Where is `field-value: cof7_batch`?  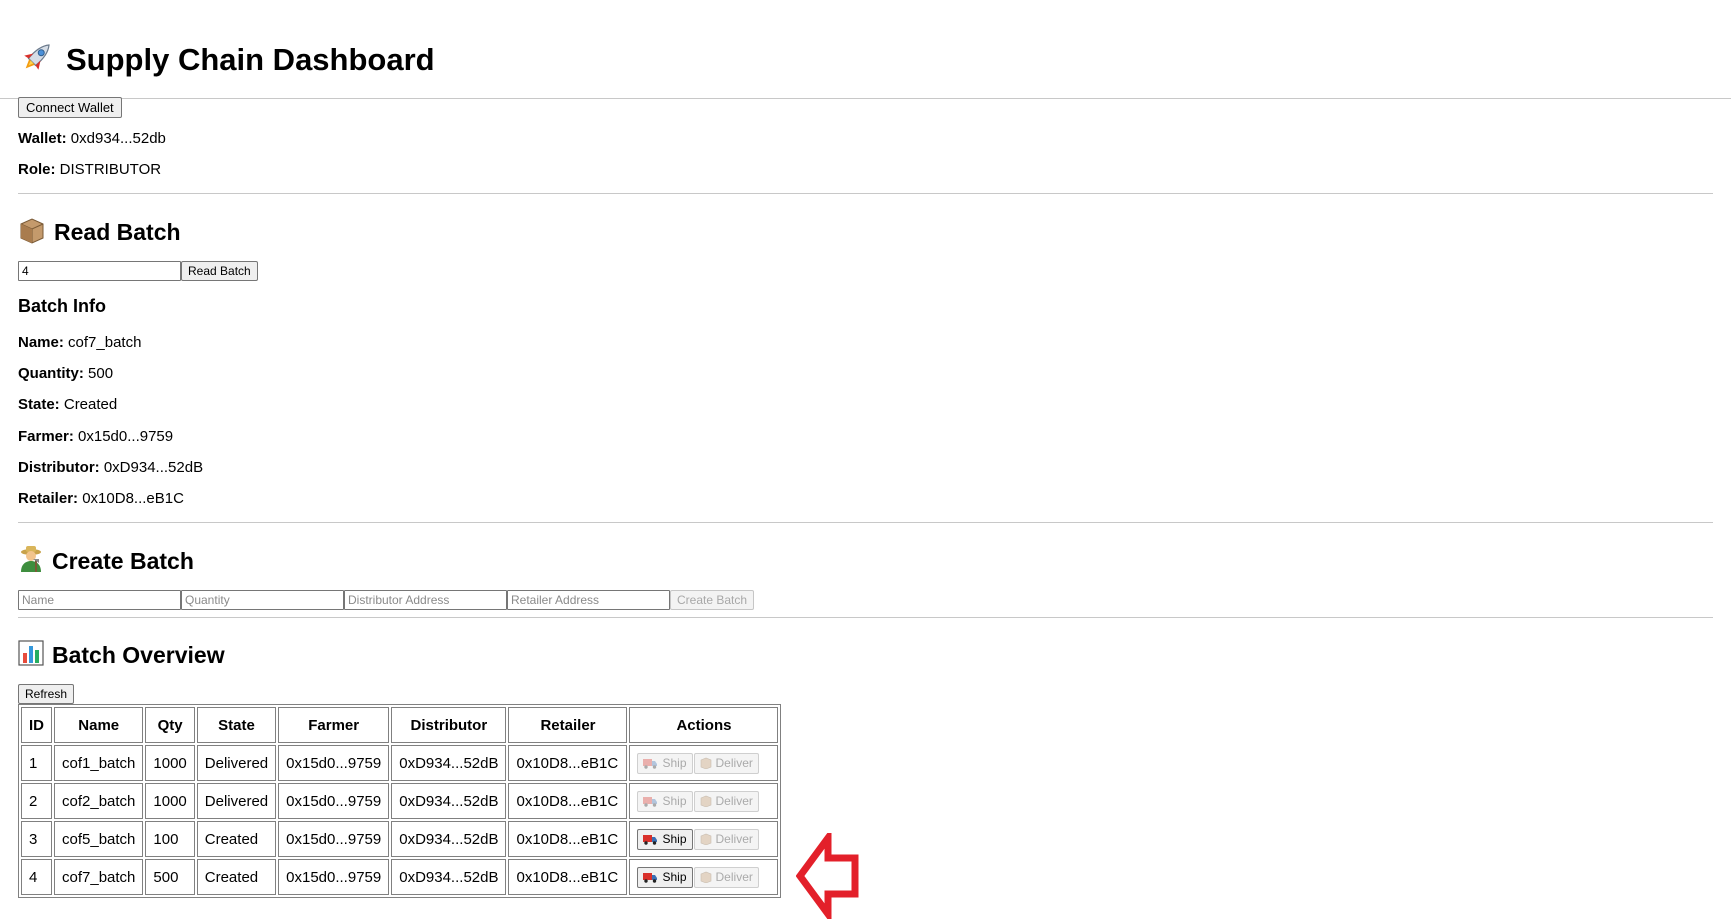 field-value: cof7_batch is located at coordinates (105, 342).